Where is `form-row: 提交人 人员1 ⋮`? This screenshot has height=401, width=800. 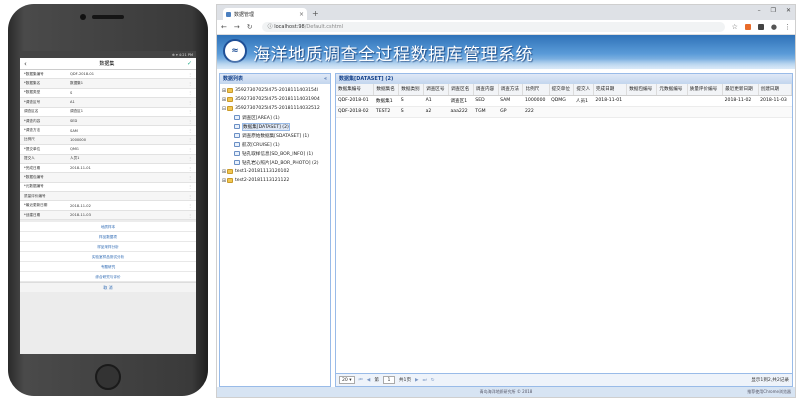
form-row: 提交人 人员1 ⋮ is located at coordinates (108, 159).